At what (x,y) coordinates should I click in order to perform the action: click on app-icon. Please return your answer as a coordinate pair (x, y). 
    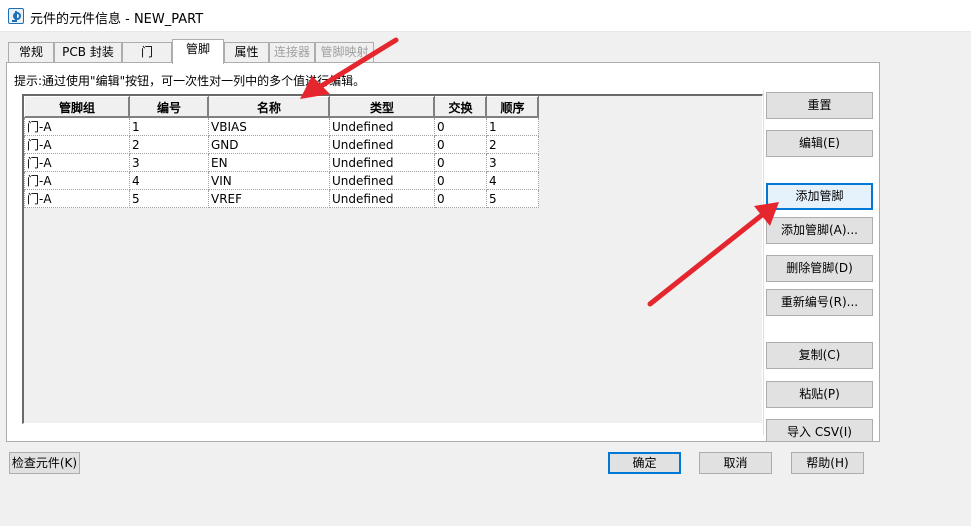
    Looking at the image, I should click on (16, 16).